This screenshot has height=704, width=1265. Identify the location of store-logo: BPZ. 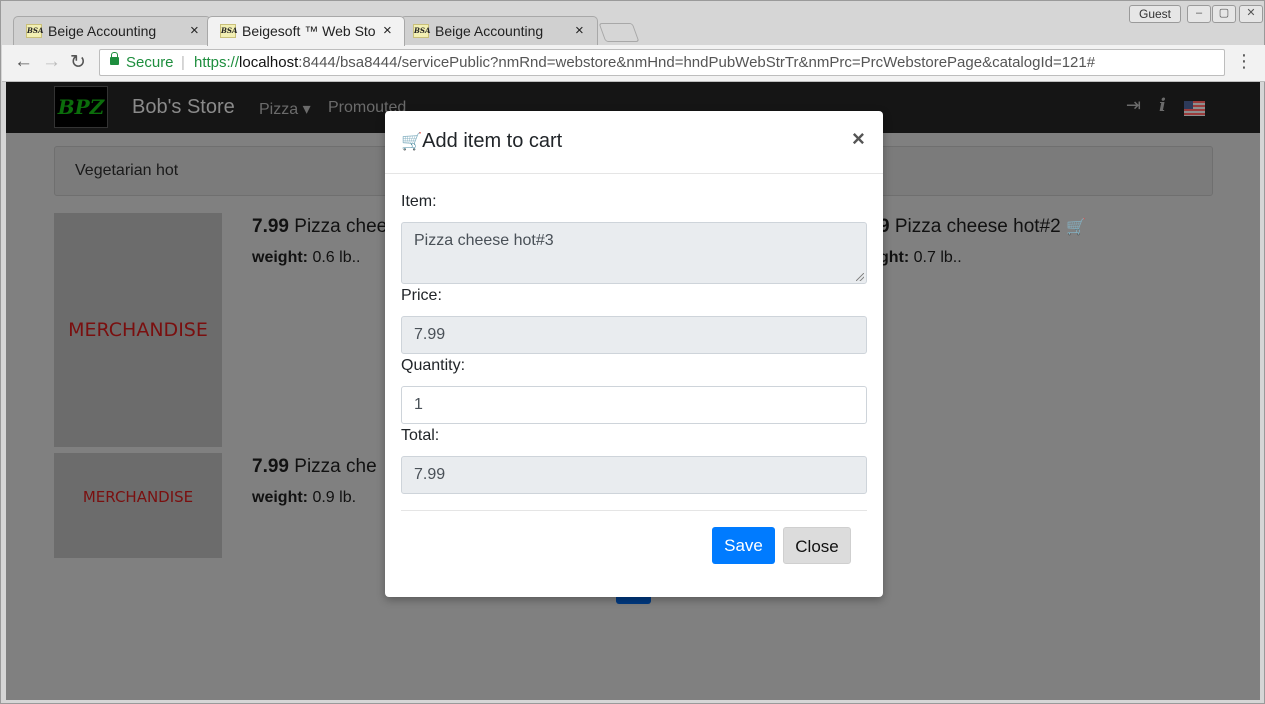
(81, 107).